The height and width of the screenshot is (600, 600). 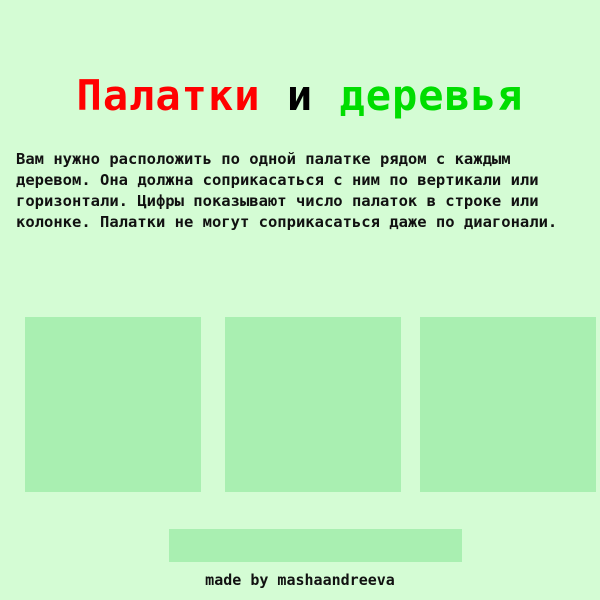 What do you see at coordinates (168, 95) in the screenshot?
I see `title-word-tents: Палатки` at bounding box center [168, 95].